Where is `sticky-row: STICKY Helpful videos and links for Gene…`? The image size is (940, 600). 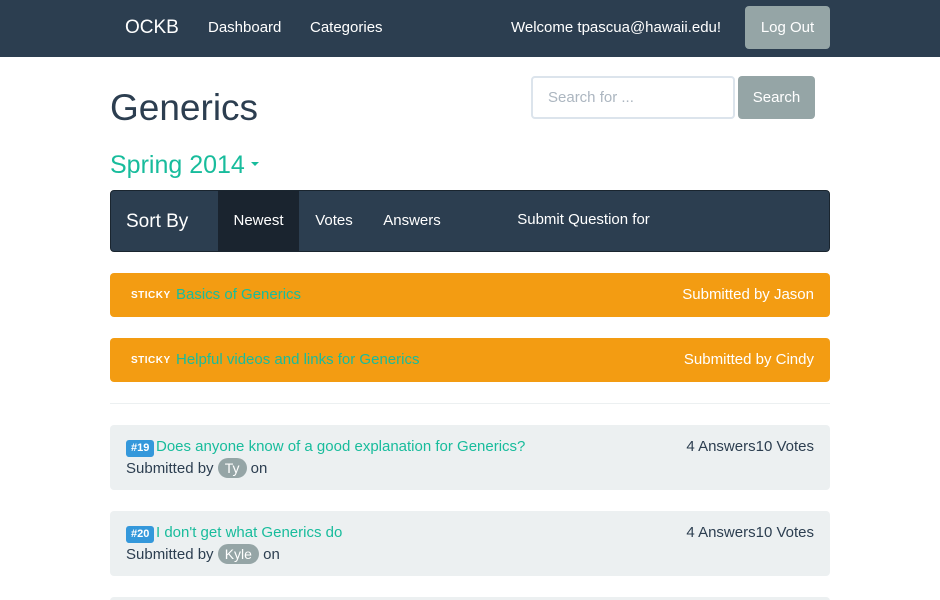
sticky-row: STICKY Helpful videos and links for Gene… is located at coordinates (470, 360).